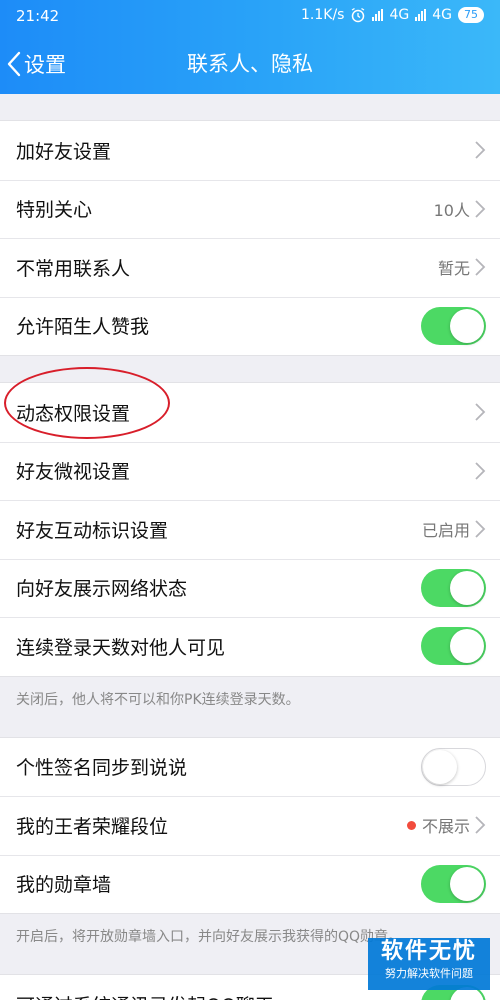  I want to click on settings-row: 个性签名同步到说说, so click(250, 767).